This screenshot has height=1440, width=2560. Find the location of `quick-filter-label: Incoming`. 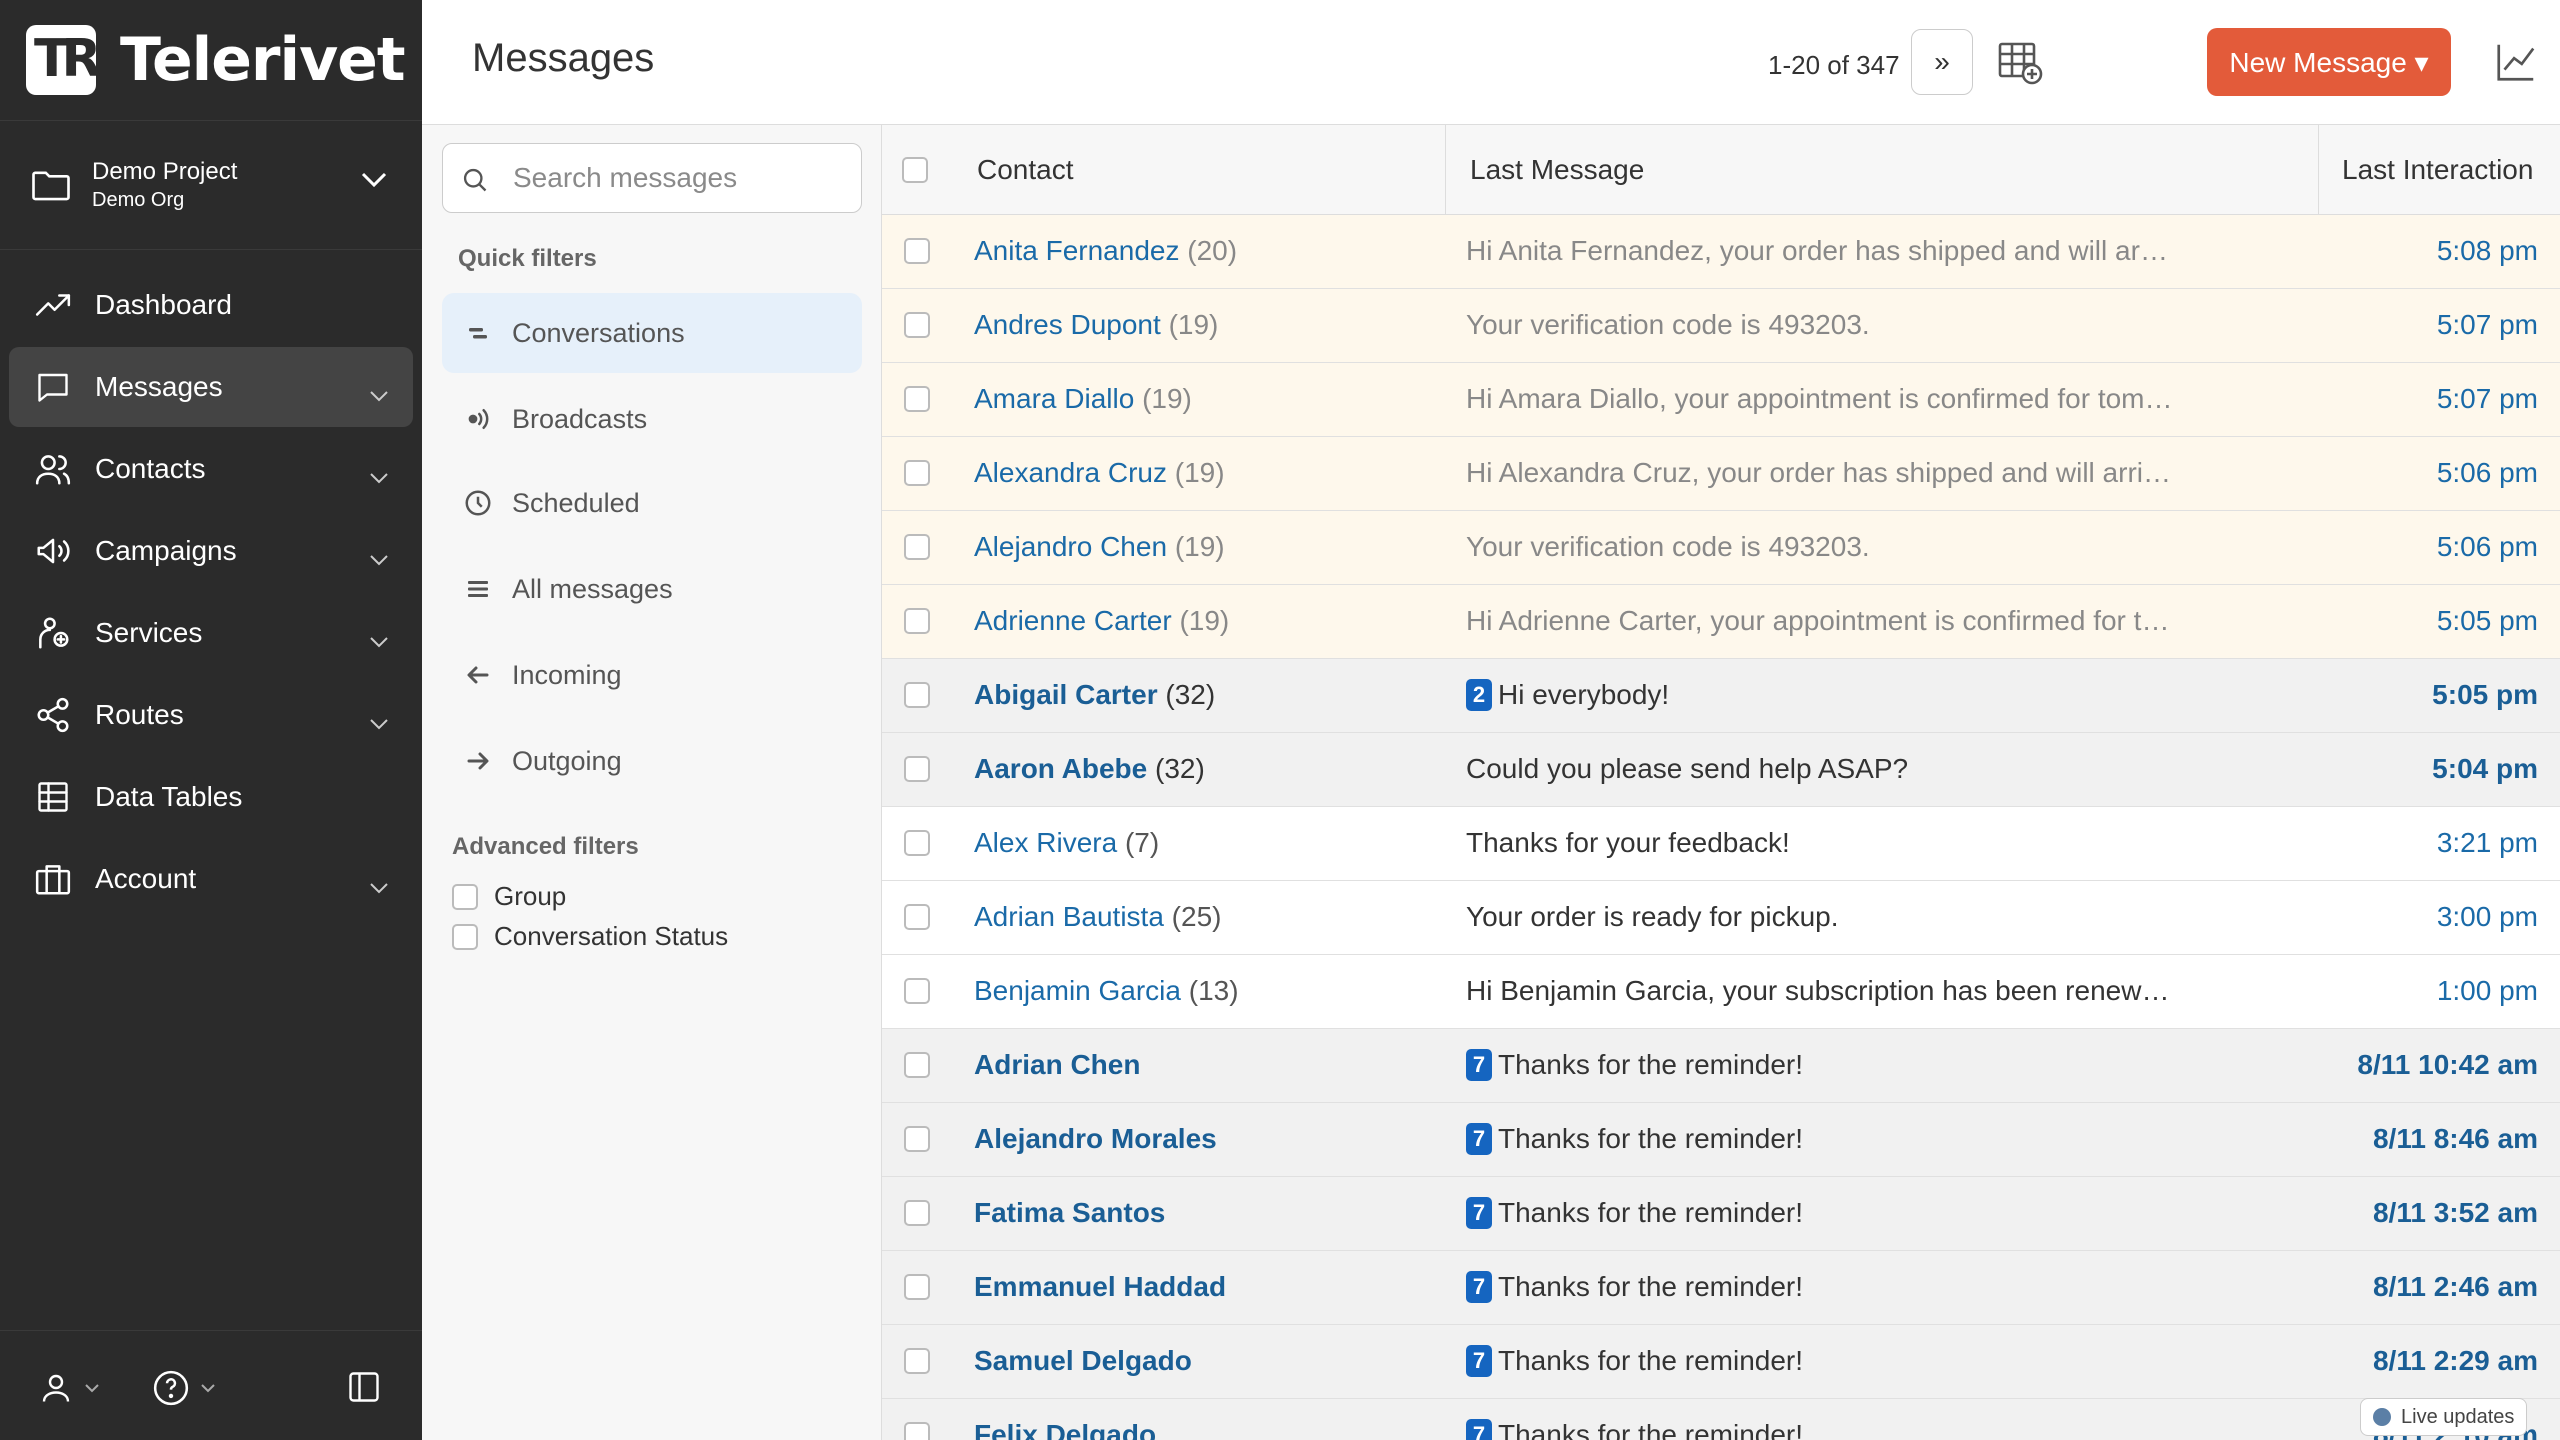

quick-filter-label: Incoming is located at coordinates (567, 674).